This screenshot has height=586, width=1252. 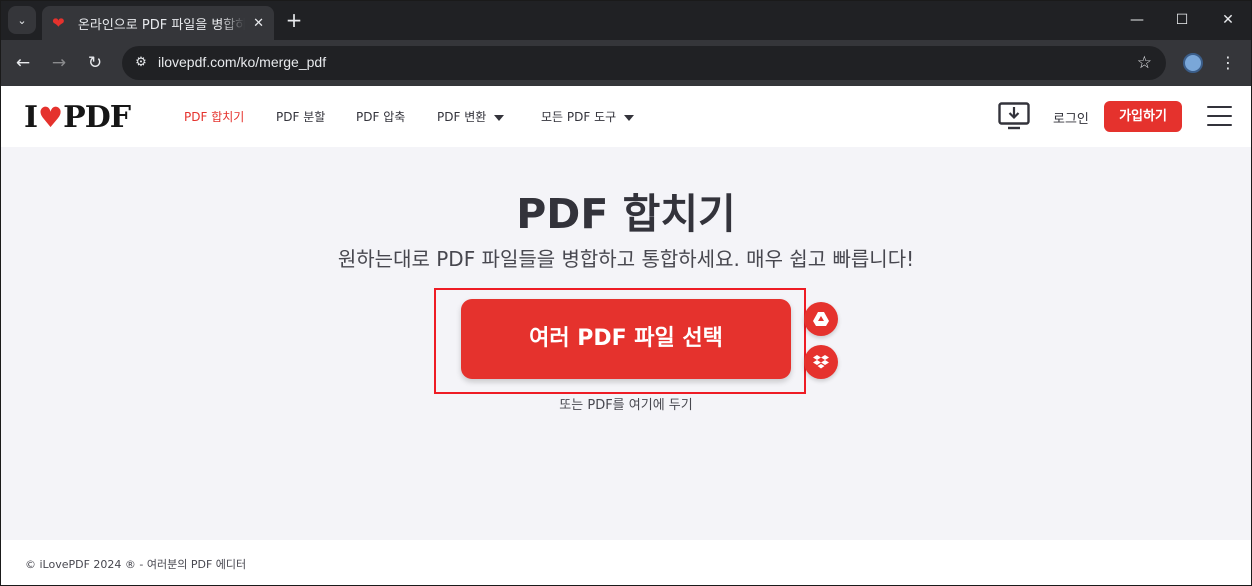 I want to click on login-link: 로그인, so click(x=1071, y=117).